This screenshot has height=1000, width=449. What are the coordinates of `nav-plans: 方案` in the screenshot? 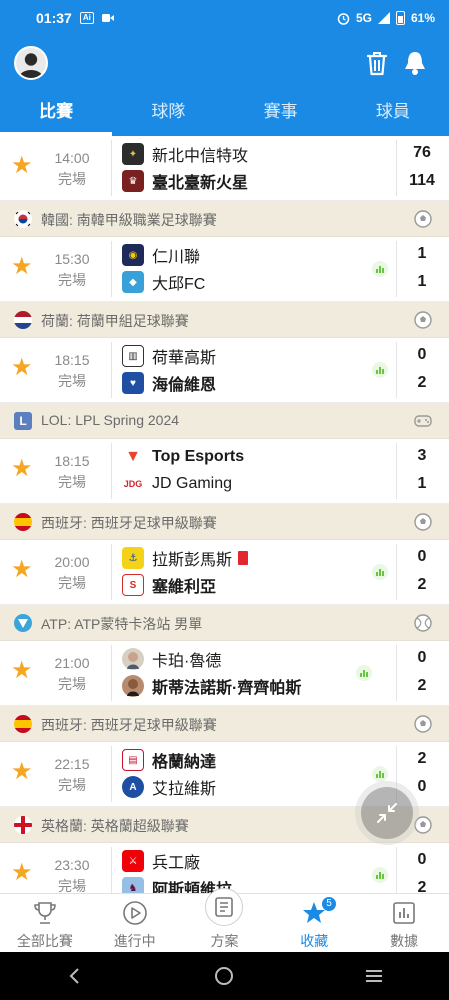 It's located at (225, 920).